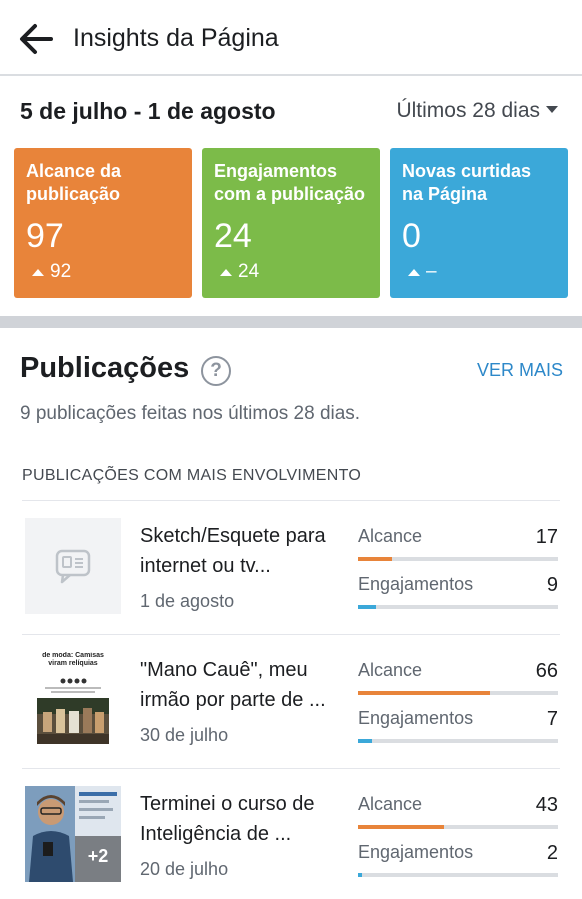 The width and height of the screenshot is (582, 899). What do you see at coordinates (411, 236) in the screenshot?
I see `stat-card-value: 0` at bounding box center [411, 236].